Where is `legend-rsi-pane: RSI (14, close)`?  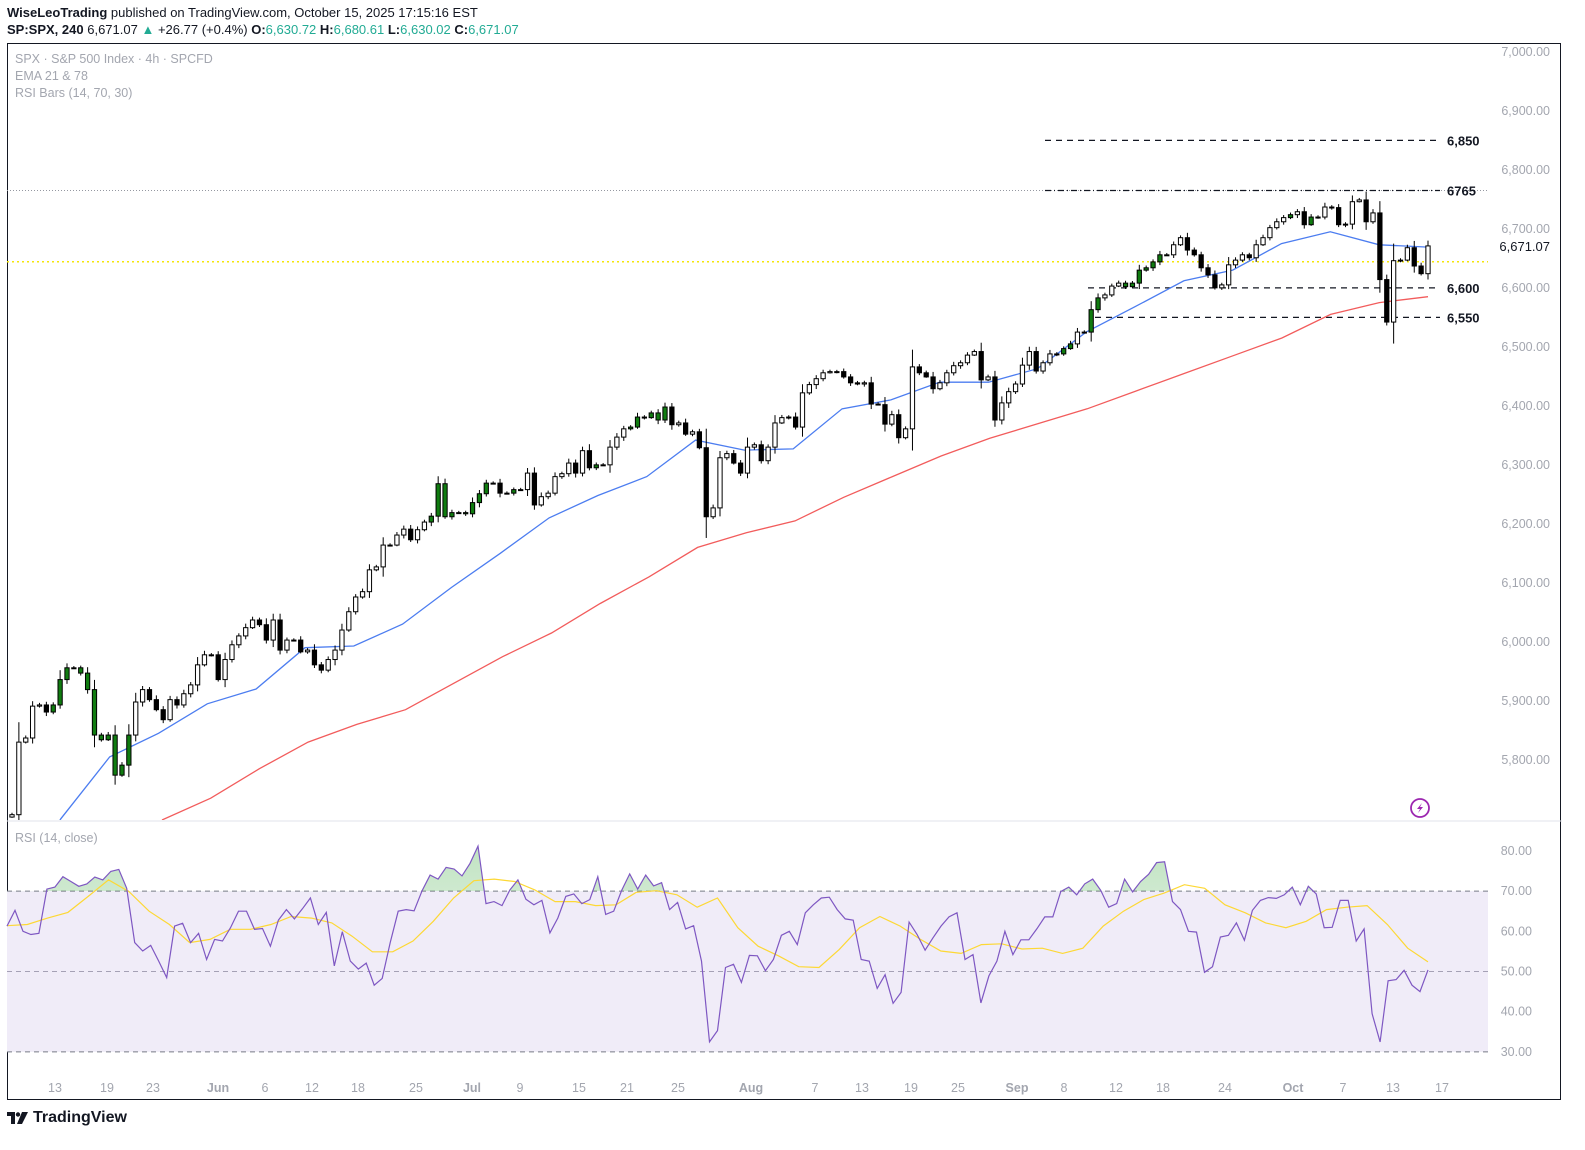
legend-rsi-pane: RSI (14, close) is located at coordinates (56, 838).